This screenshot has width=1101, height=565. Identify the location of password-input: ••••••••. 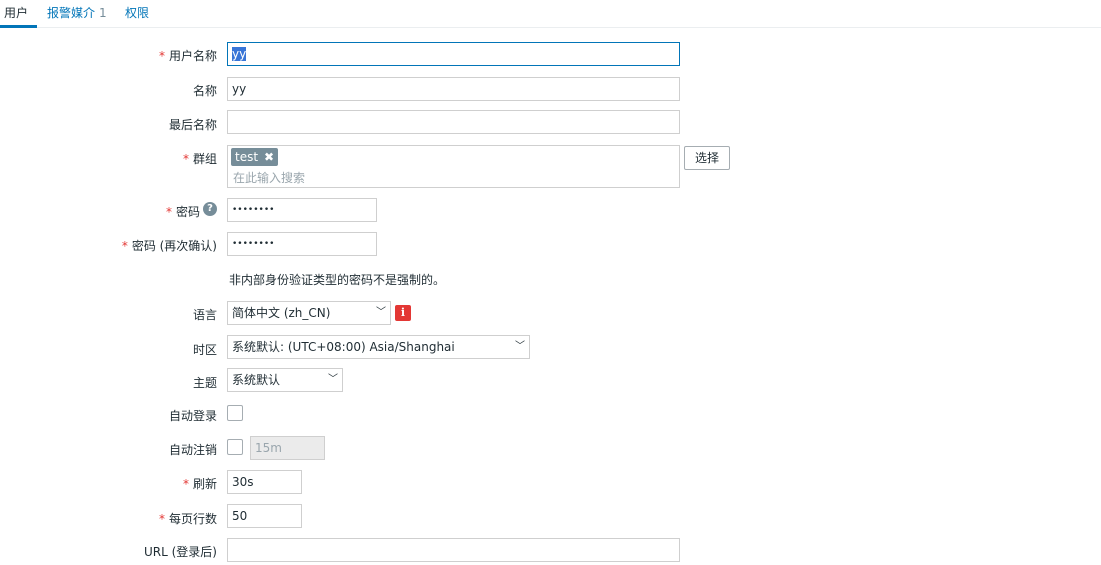
(302, 210).